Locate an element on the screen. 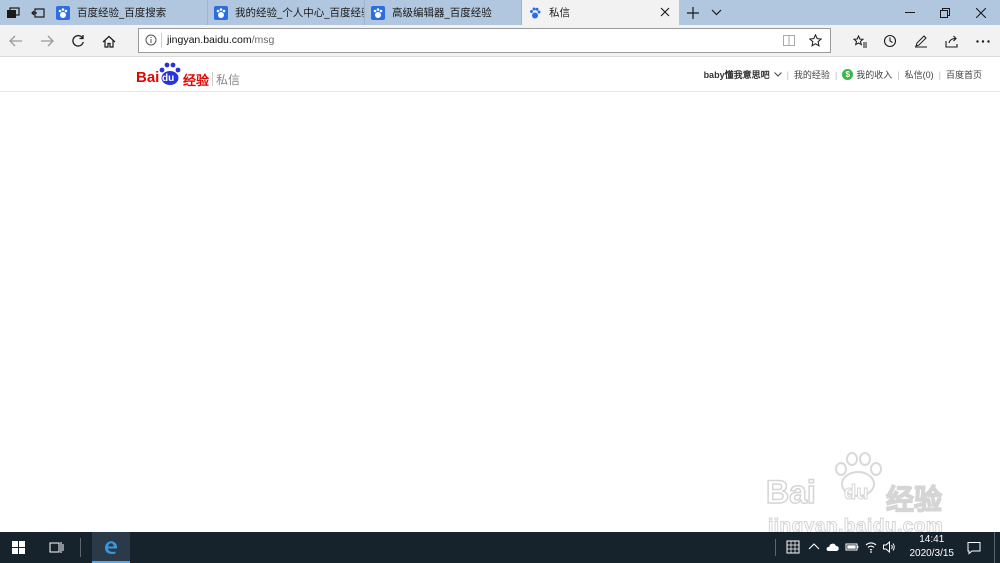 Image resolution: width=1000 pixels, height=563 pixels. set-aside-tabs-icon is located at coordinates (37, 12).